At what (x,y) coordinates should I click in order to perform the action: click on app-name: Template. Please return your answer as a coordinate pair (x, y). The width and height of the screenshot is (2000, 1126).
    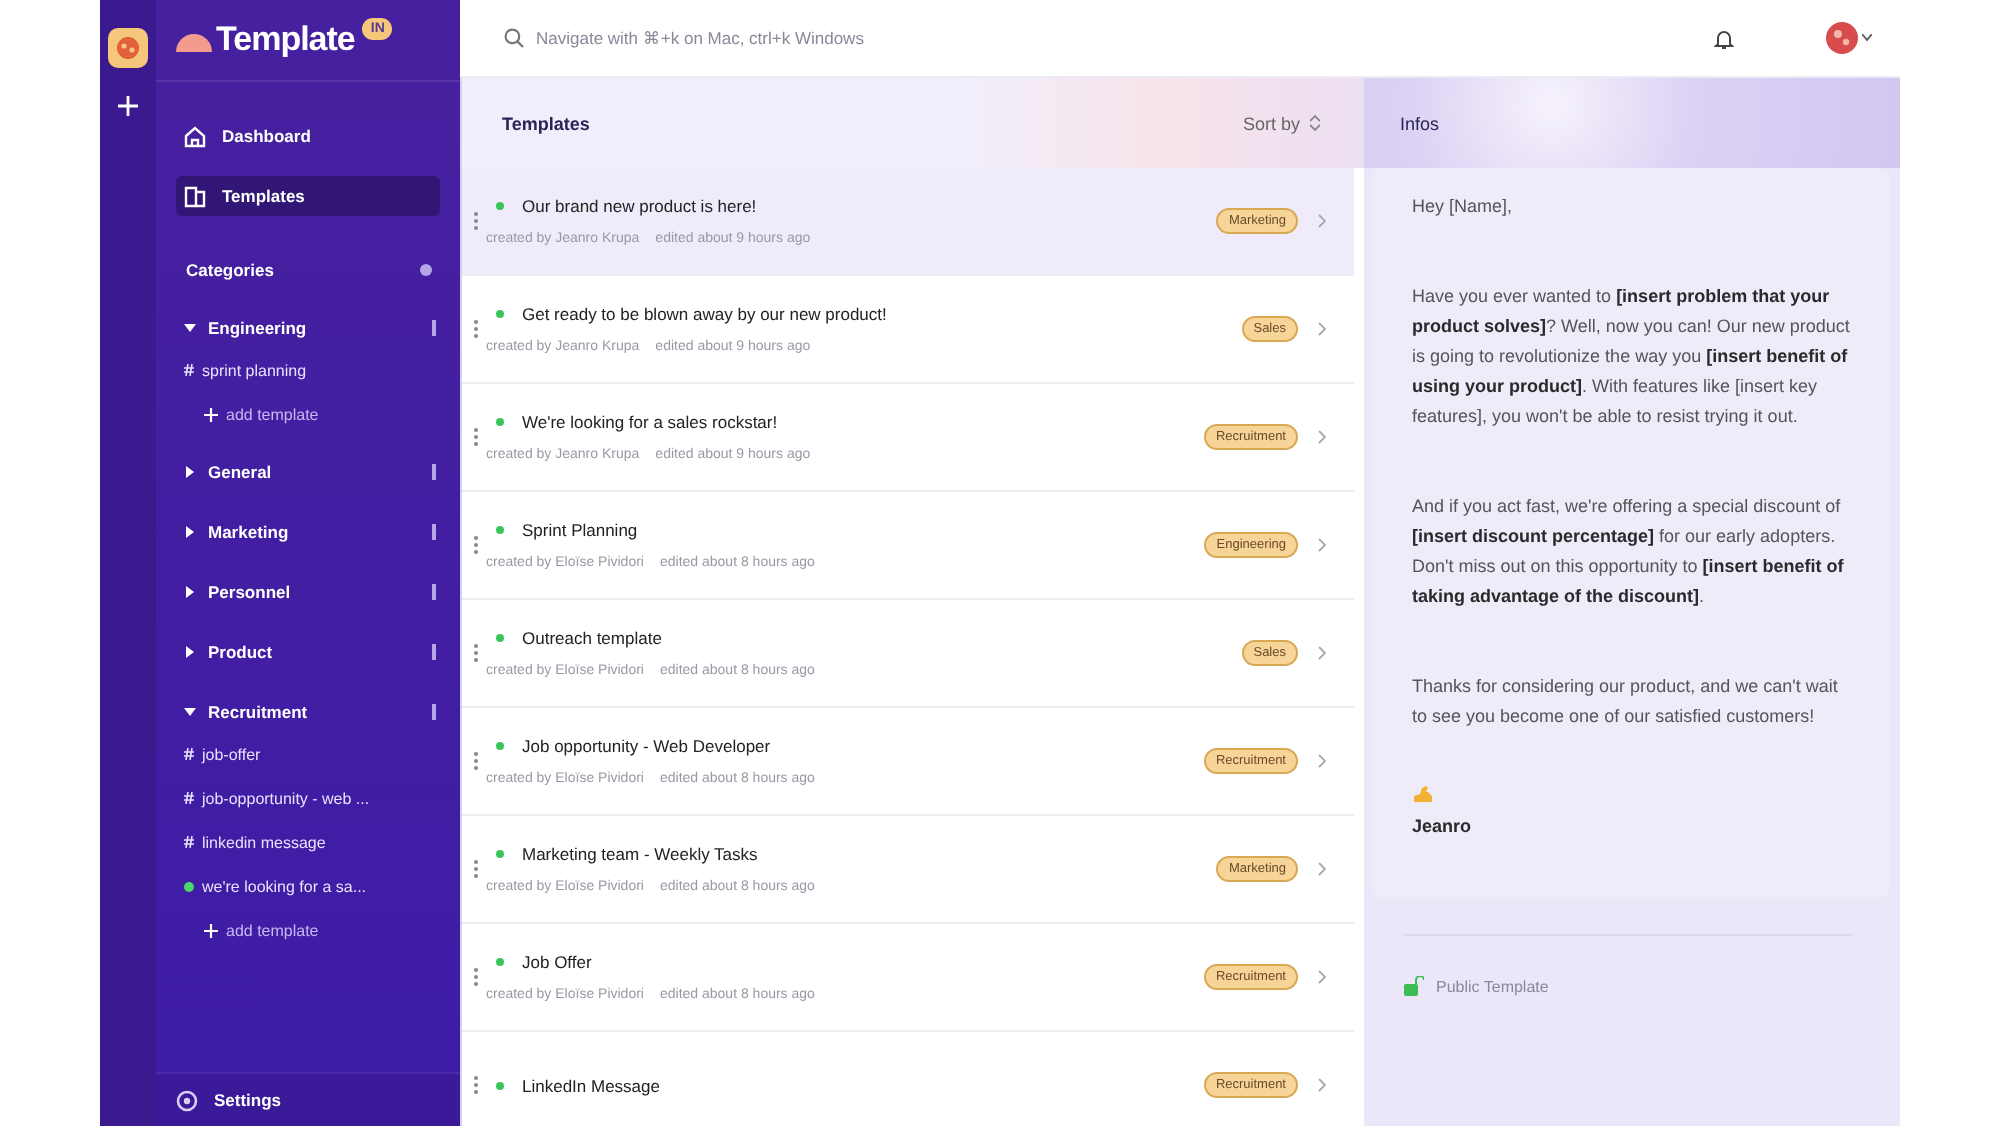
    Looking at the image, I should click on (285, 40).